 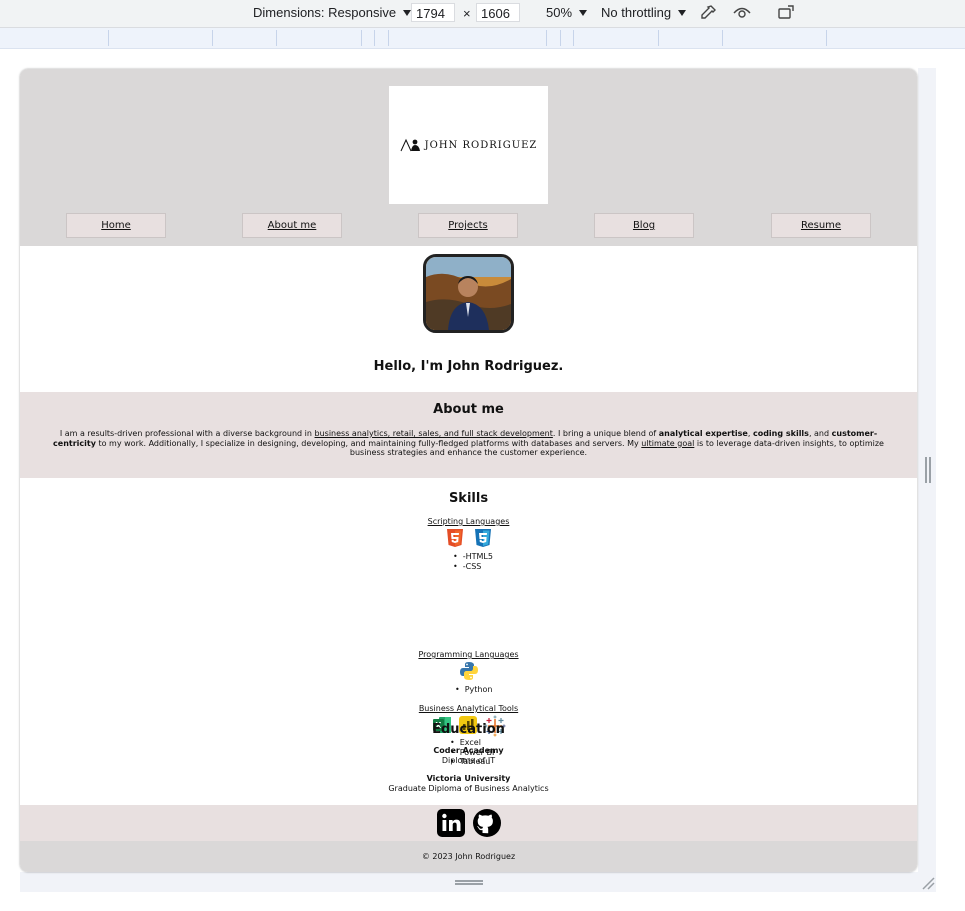 What do you see at coordinates (410, 145) in the screenshot?
I see `logo-mark-icon` at bounding box center [410, 145].